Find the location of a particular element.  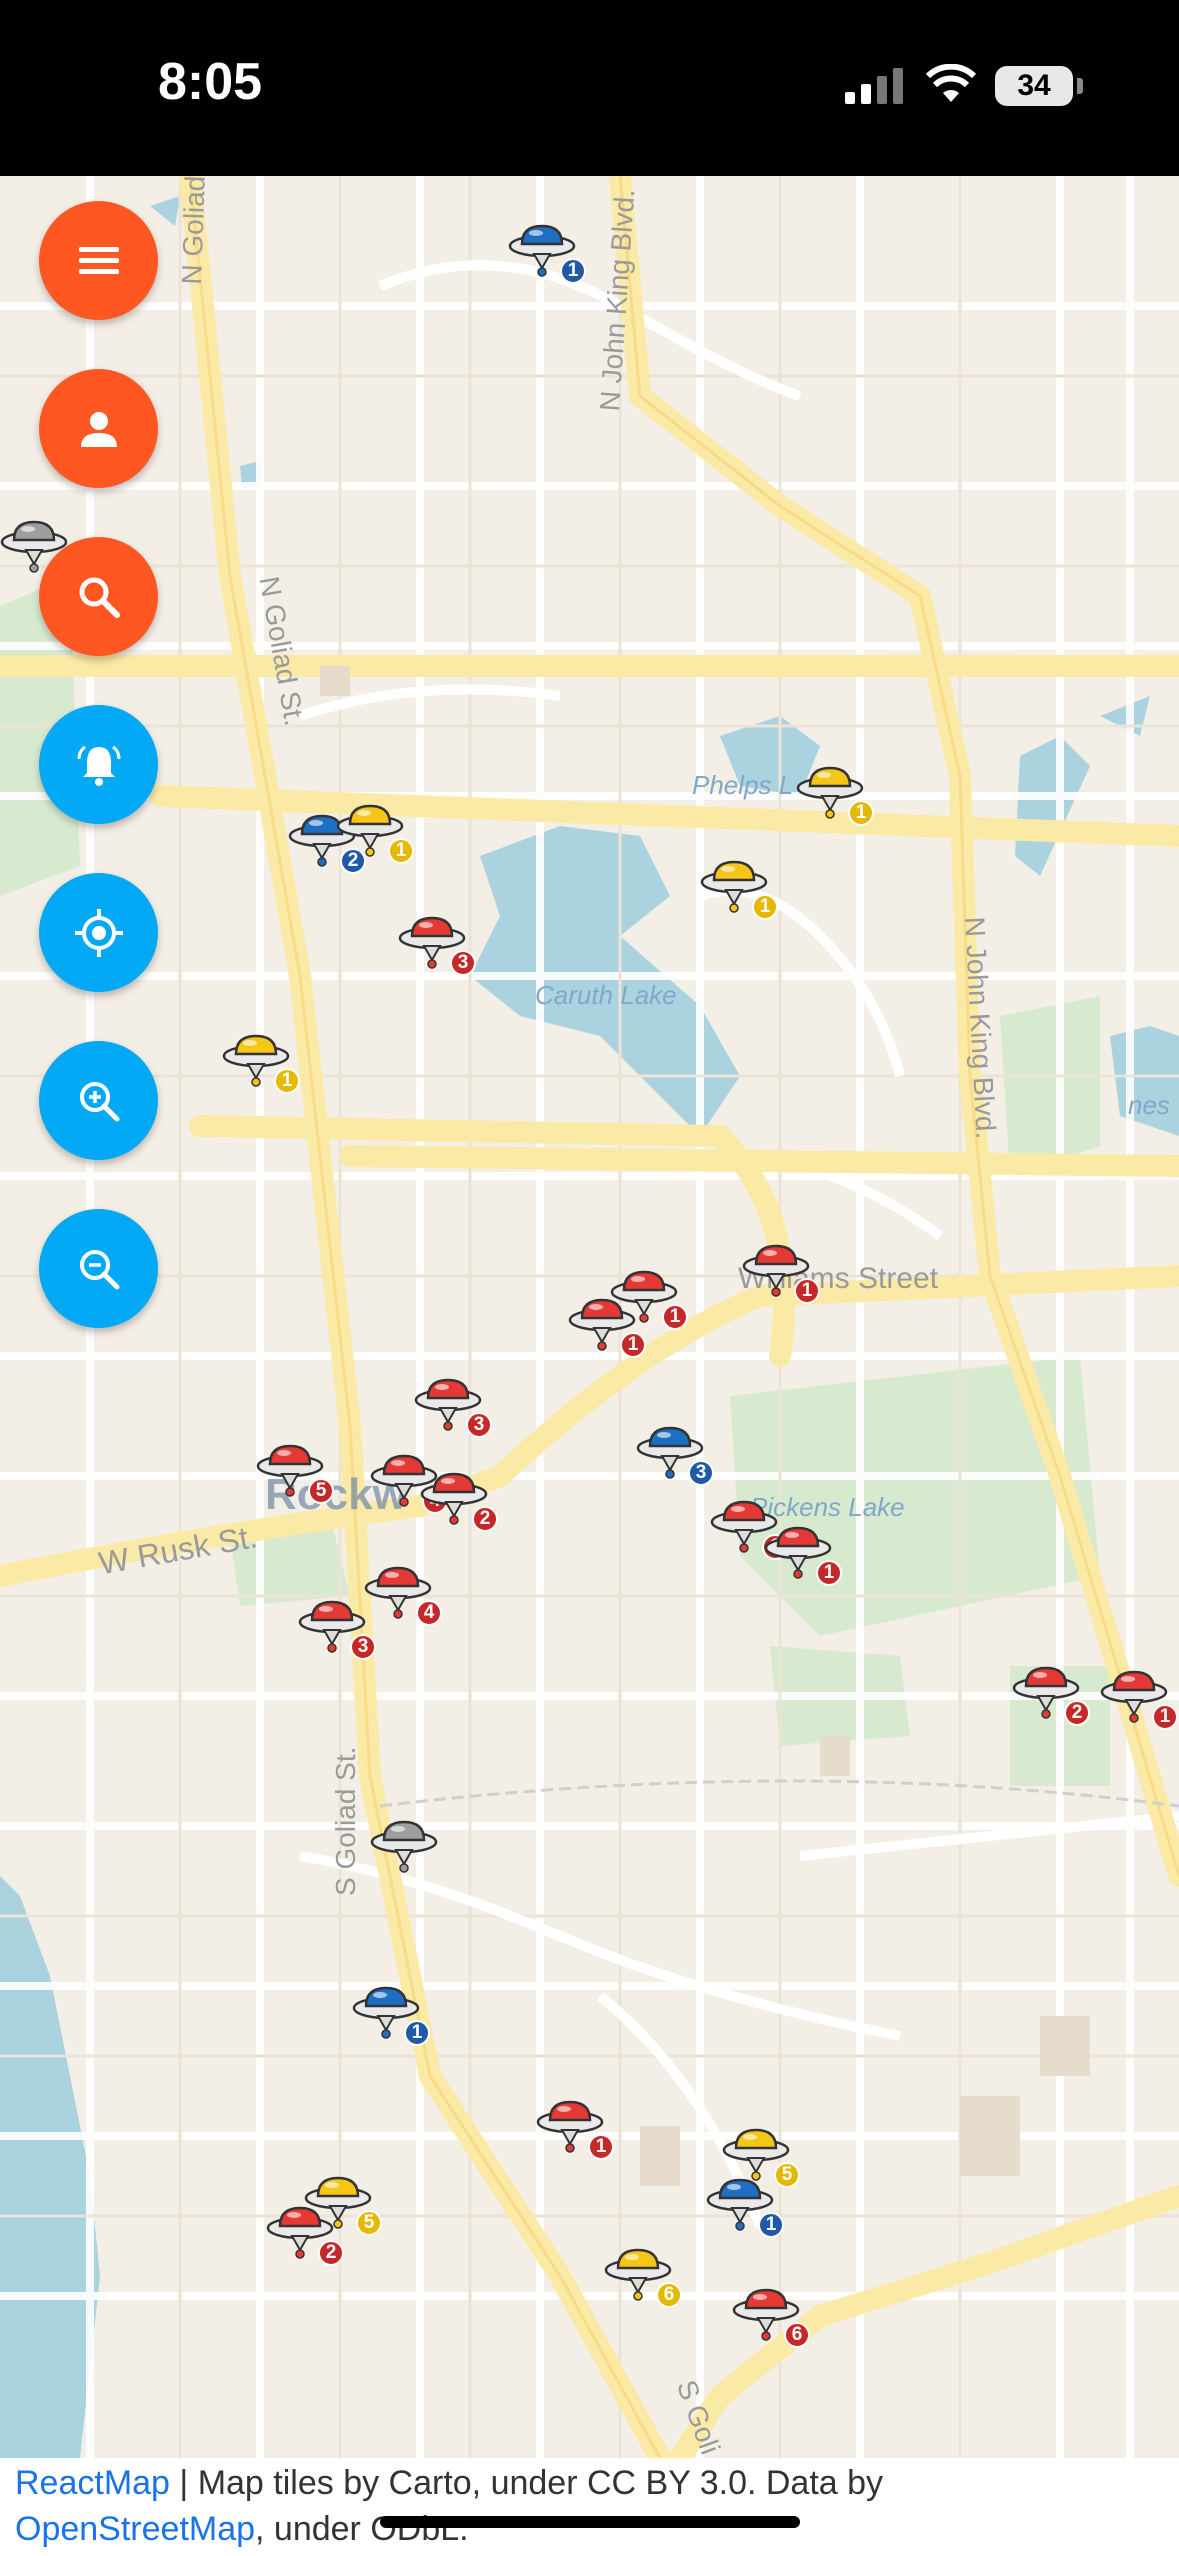

profile-button is located at coordinates (98, 428).